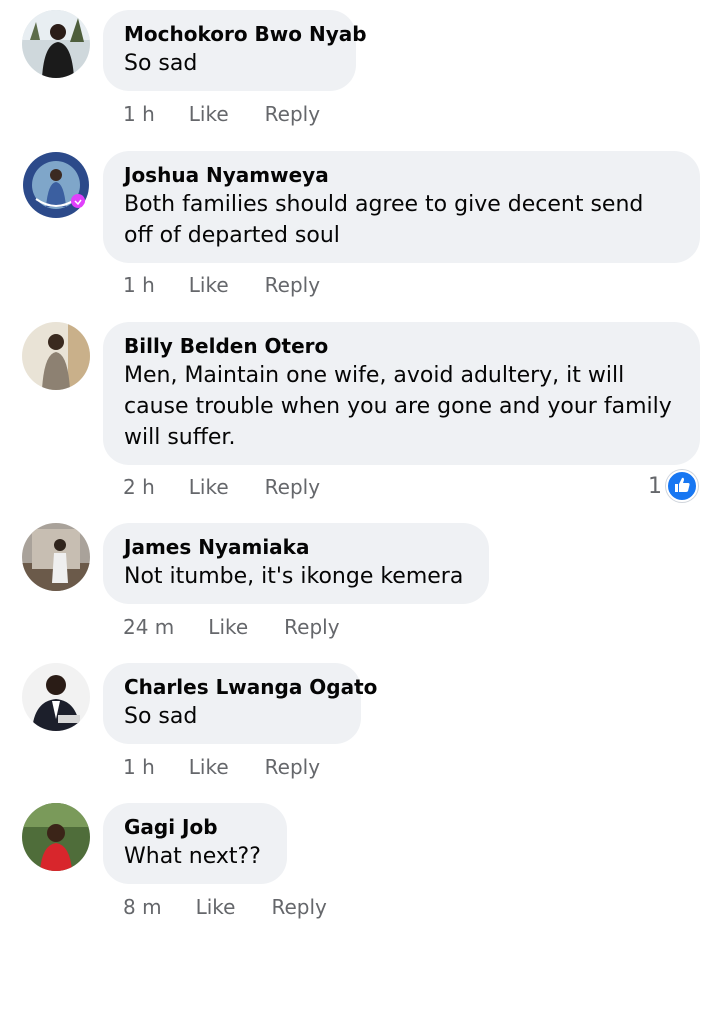 The width and height of the screenshot is (720, 1009). I want to click on reaction-summary: 1, so click(673, 486).